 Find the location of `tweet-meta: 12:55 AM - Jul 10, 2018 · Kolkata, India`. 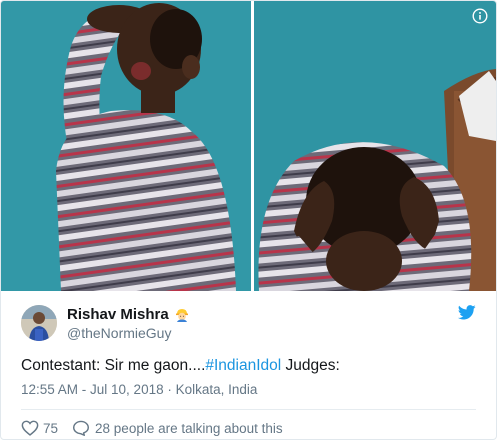

tweet-meta: 12:55 AM - Jul 10, 2018 · Kolkata, India is located at coordinates (248, 390).